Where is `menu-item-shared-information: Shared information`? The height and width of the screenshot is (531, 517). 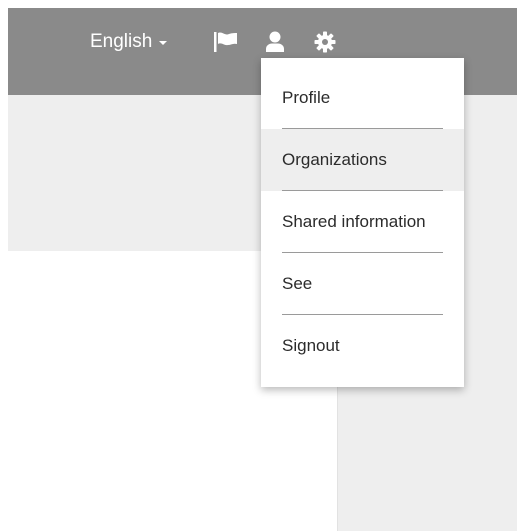 menu-item-shared-information: Shared information is located at coordinates (362, 222).